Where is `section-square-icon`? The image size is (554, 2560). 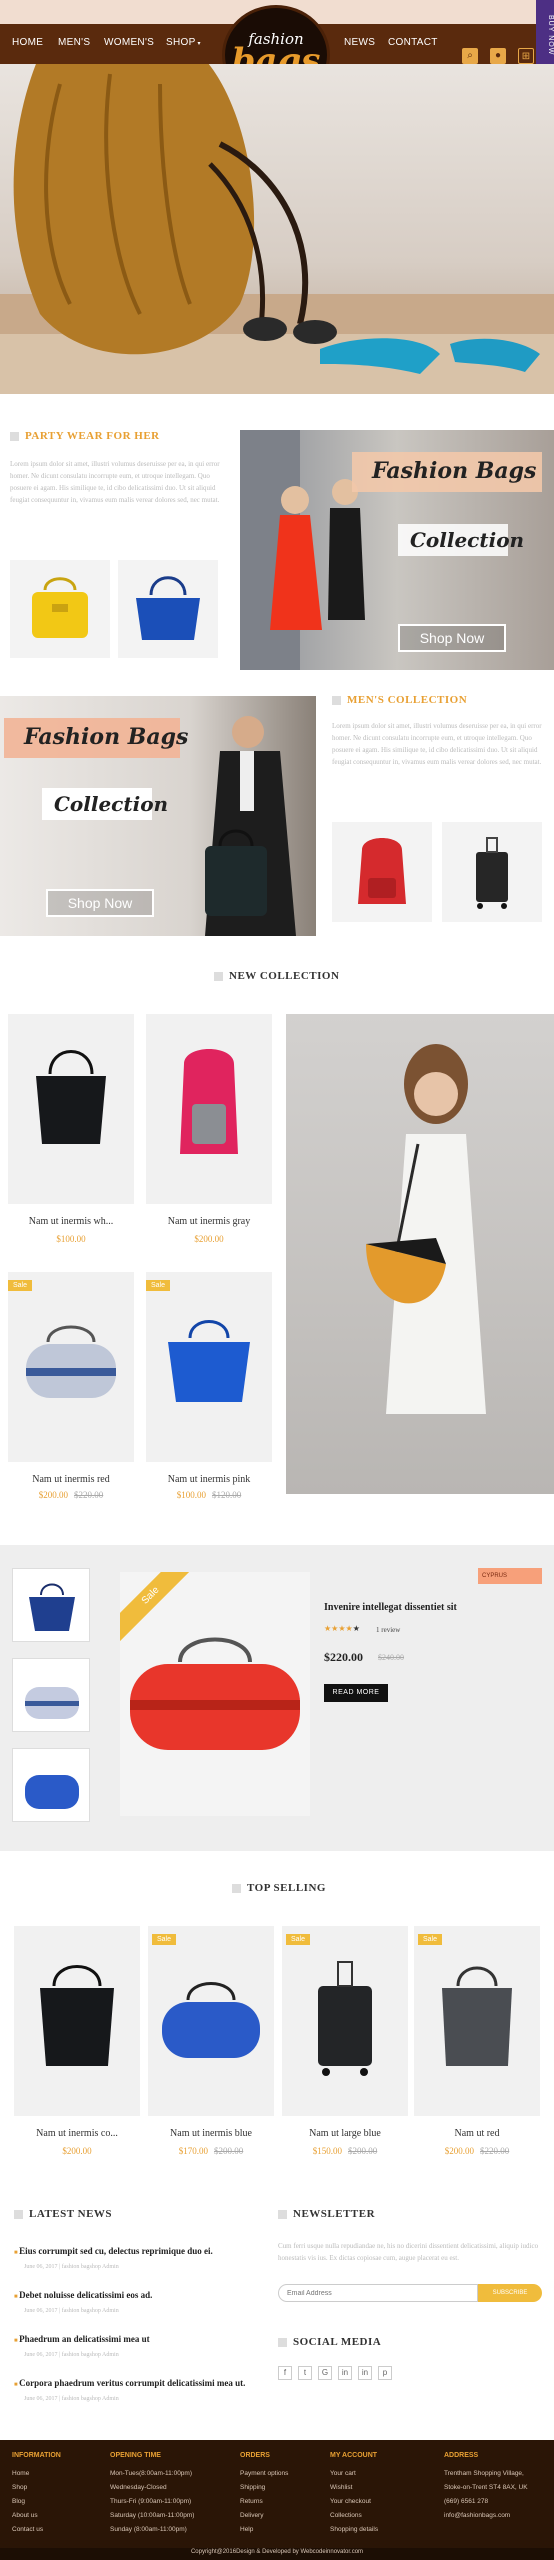
section-square-icon is located at coordinates (14, 436).